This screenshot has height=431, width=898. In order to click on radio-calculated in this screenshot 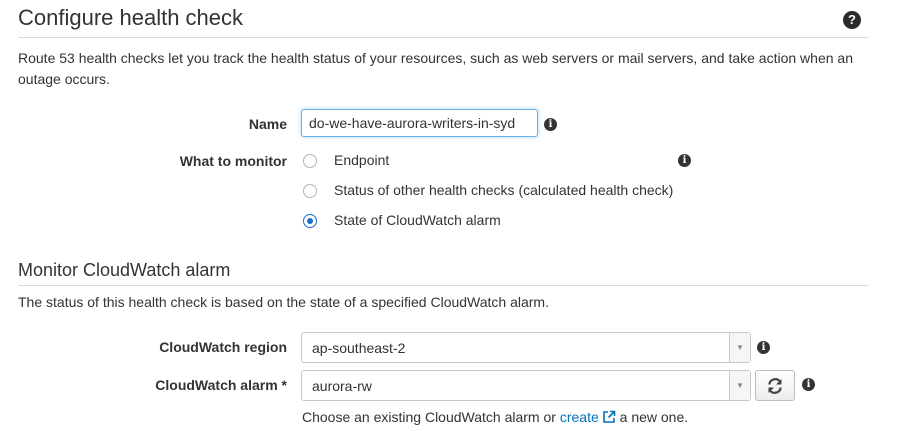, I will do `click(310, 191)`.